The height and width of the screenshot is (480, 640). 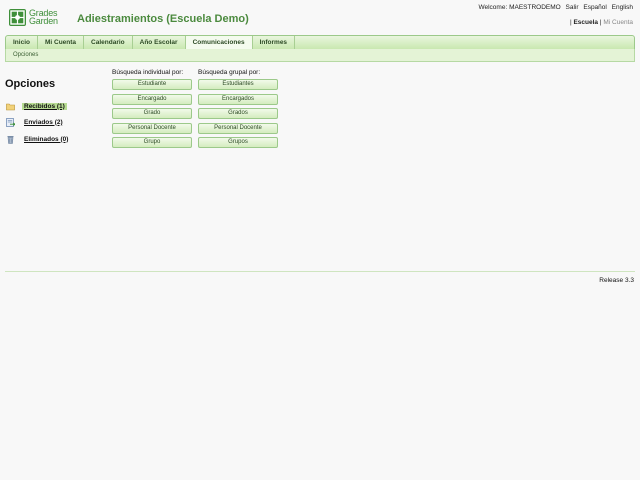 I want to click on folder-label: Enviados (2), so click(x=43, y=122).